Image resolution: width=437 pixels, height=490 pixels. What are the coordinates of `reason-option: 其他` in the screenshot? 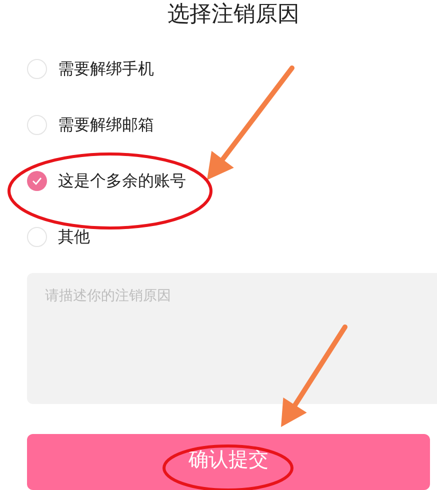 It's located at (58, 237).